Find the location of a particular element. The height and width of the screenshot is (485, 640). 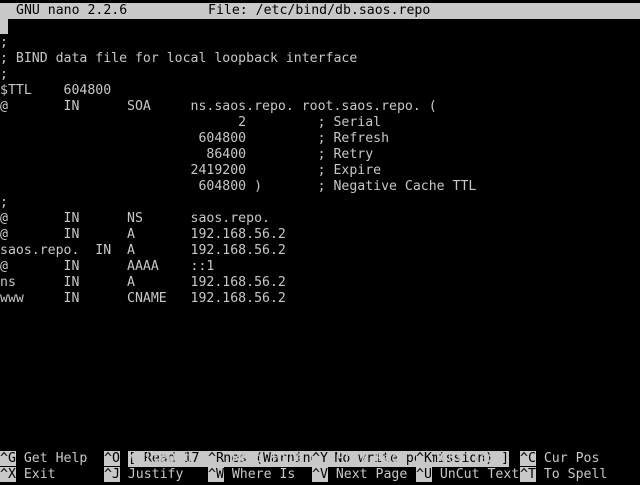

shortcut-label: Exit is located at coordinates (39, 474).